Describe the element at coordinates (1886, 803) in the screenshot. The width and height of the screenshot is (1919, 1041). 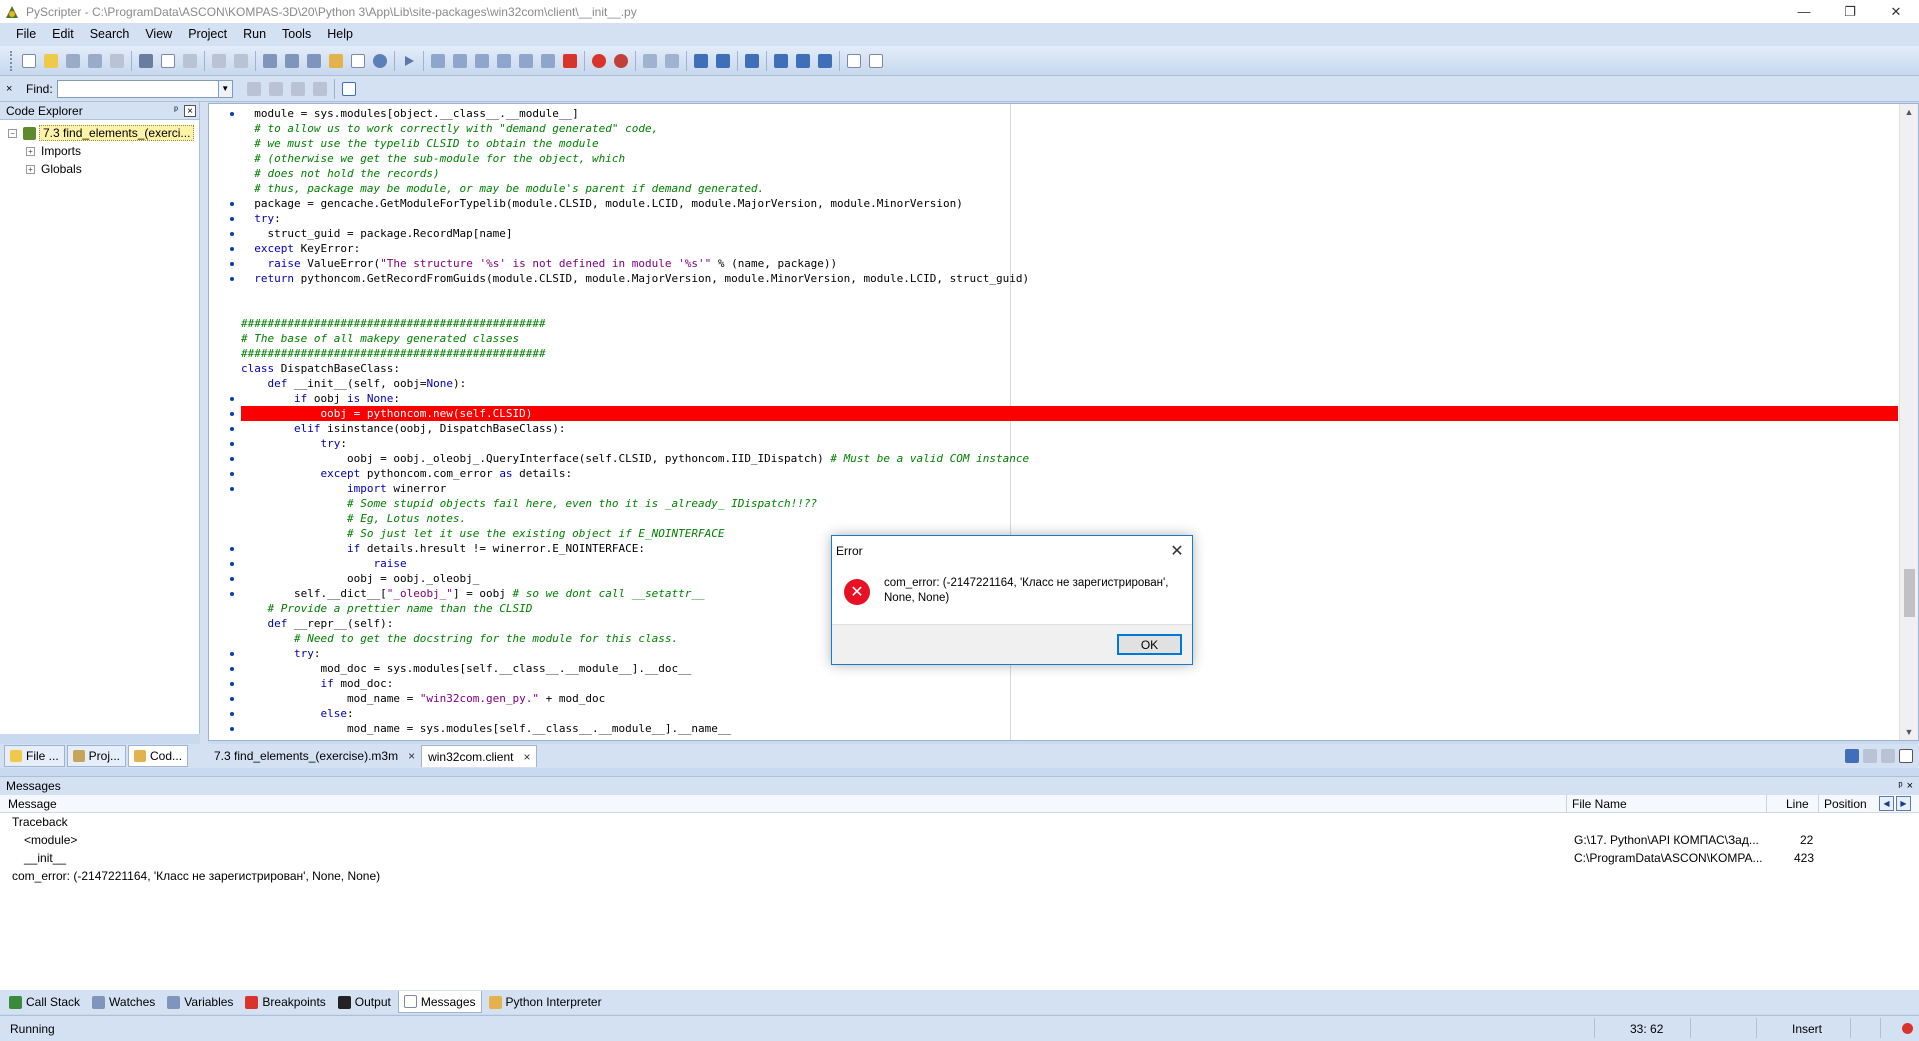
I see `scroll-left-button: ◀` at that location.